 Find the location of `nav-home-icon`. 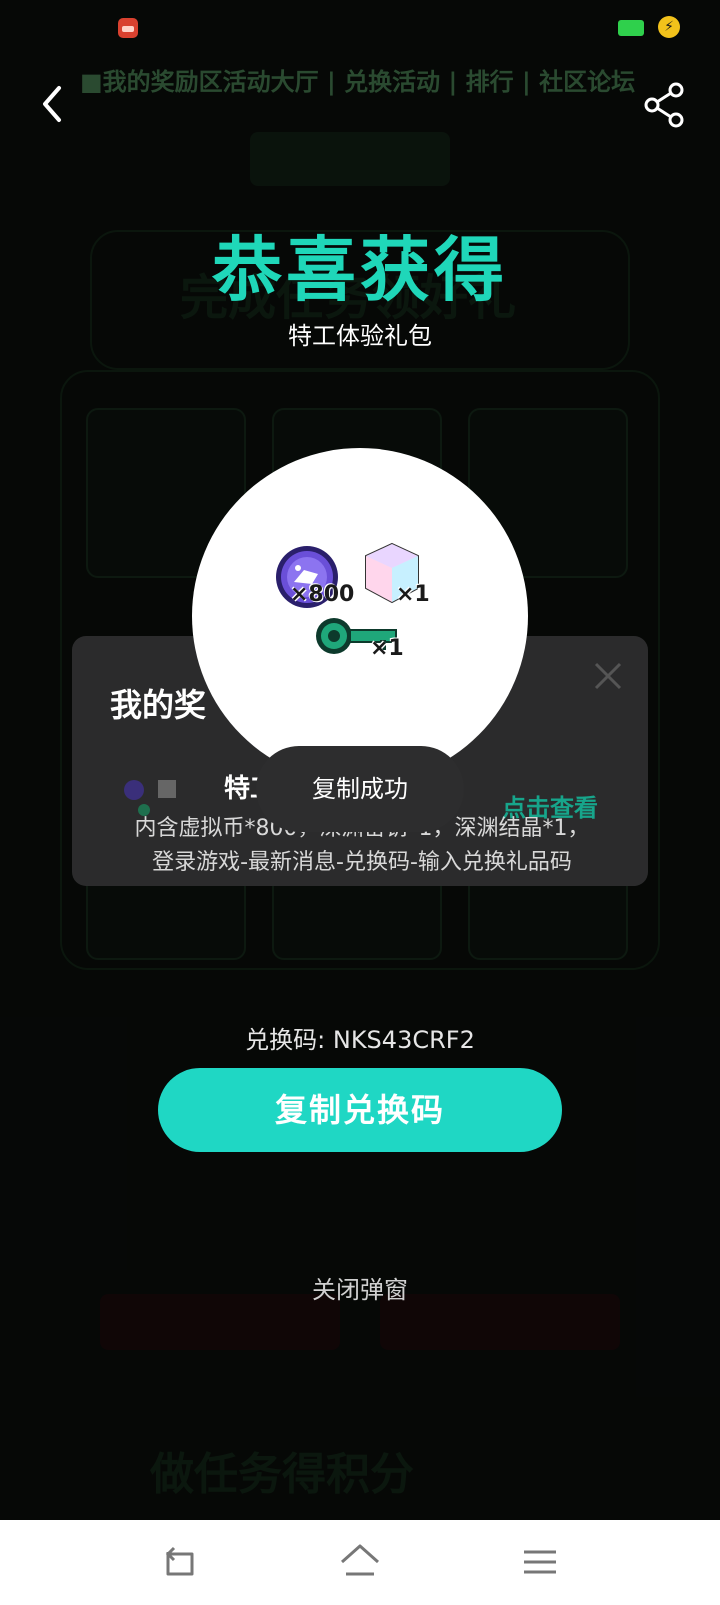

nav-home-icon is located at coordinates (360, 1562).